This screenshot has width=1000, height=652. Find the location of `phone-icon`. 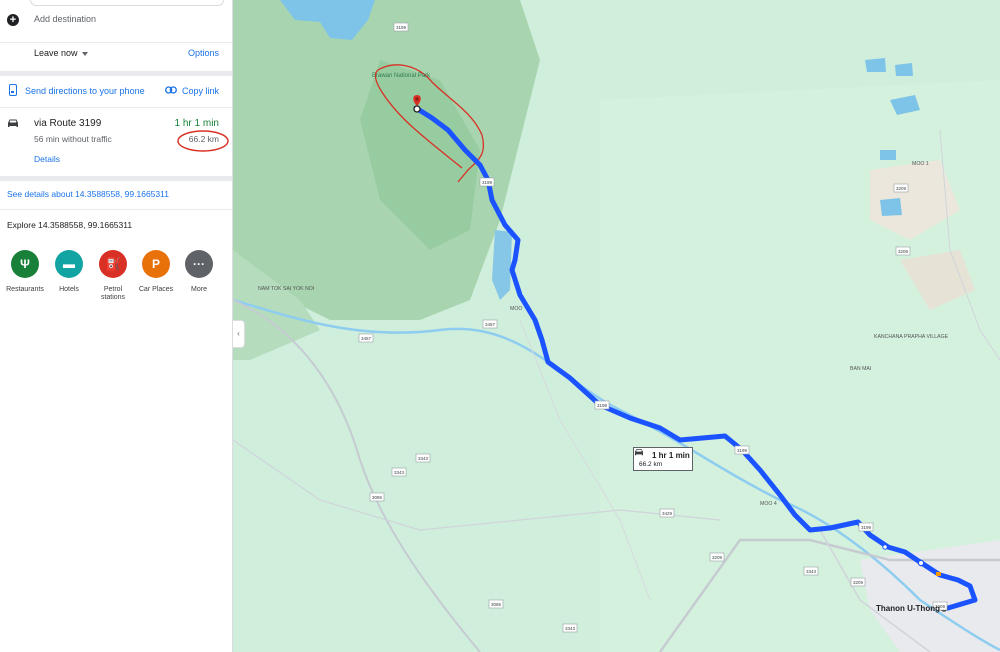

phone-icon is located at coordinates (13, 90).